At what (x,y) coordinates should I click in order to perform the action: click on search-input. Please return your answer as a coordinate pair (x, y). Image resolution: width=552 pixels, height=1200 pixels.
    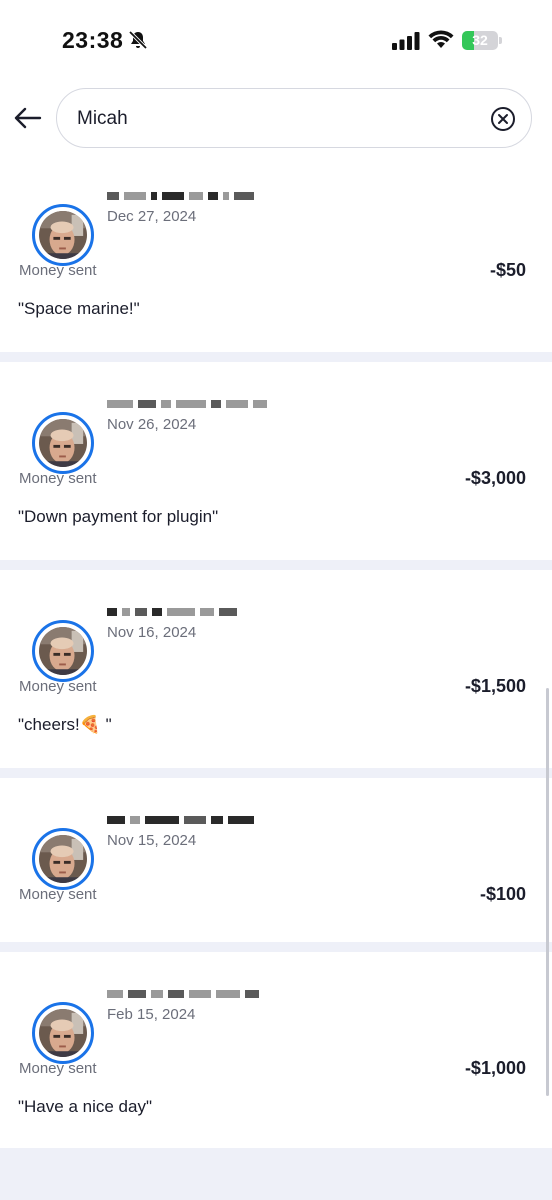
    Looking at the image, I should click on (277, 119).